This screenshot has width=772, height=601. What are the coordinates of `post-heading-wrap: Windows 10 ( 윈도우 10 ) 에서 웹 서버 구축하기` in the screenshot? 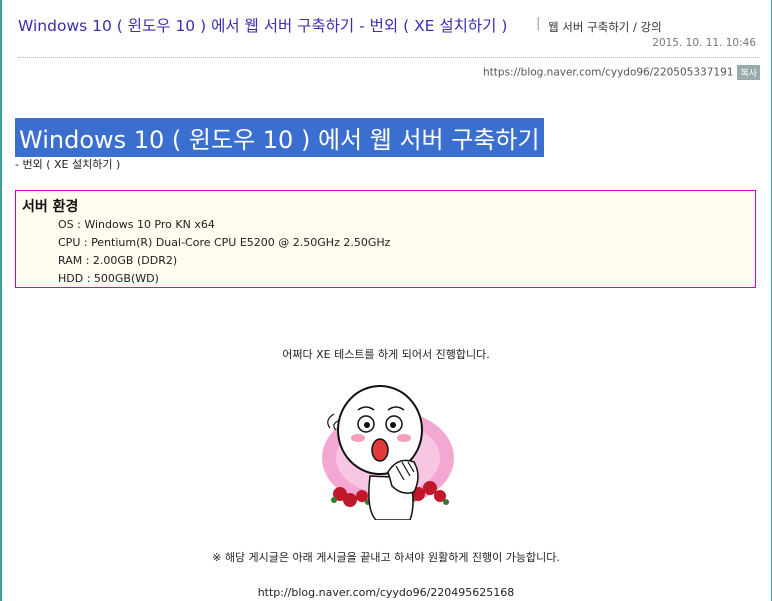 It's located at (279, 137).